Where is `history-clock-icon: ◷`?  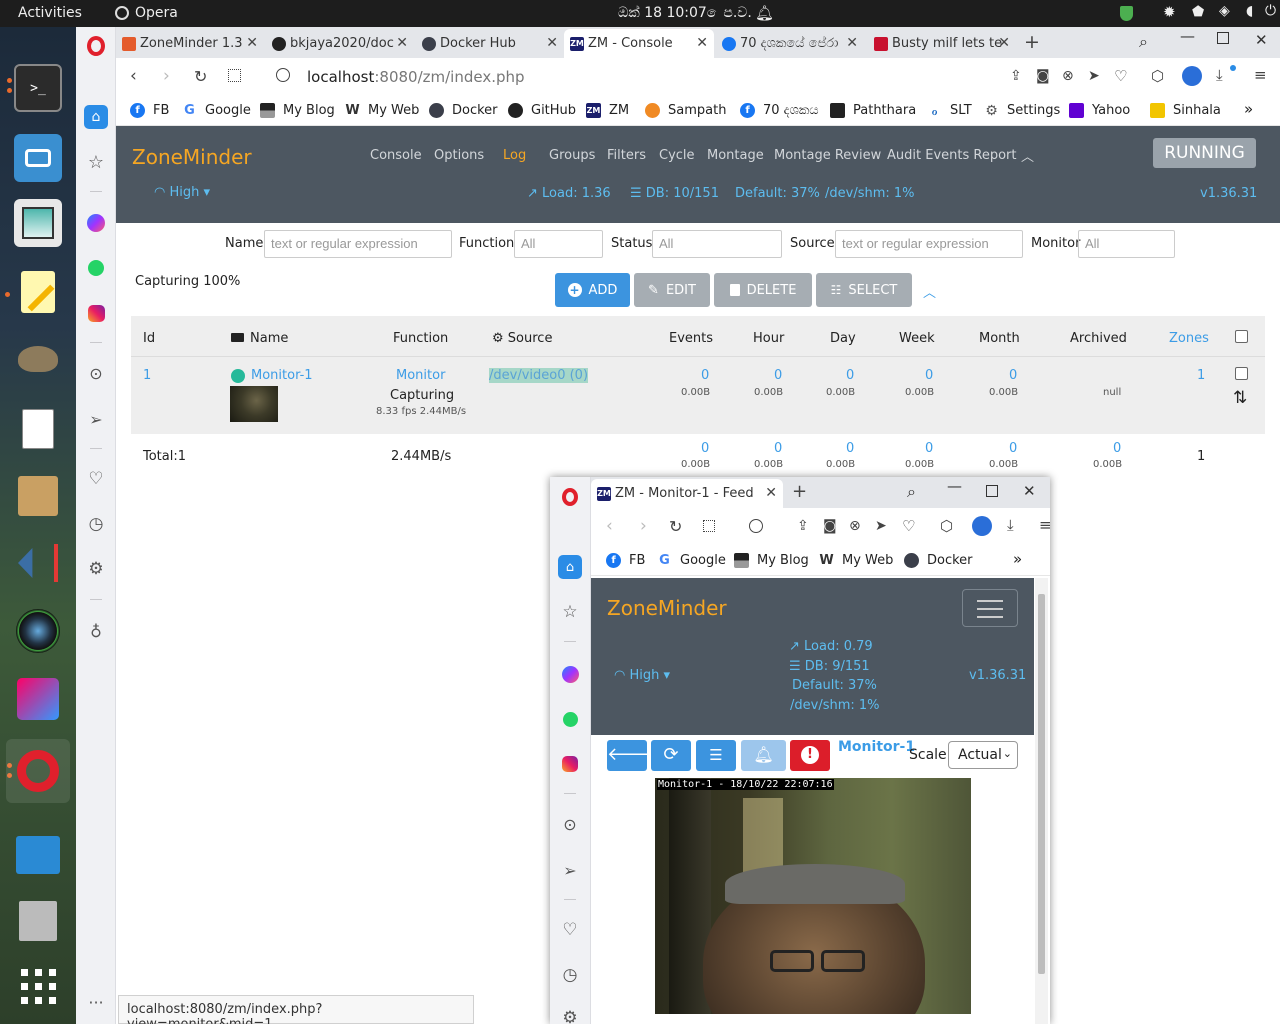
history-clock-icon: ◷ is located at coordinates (96, 524).